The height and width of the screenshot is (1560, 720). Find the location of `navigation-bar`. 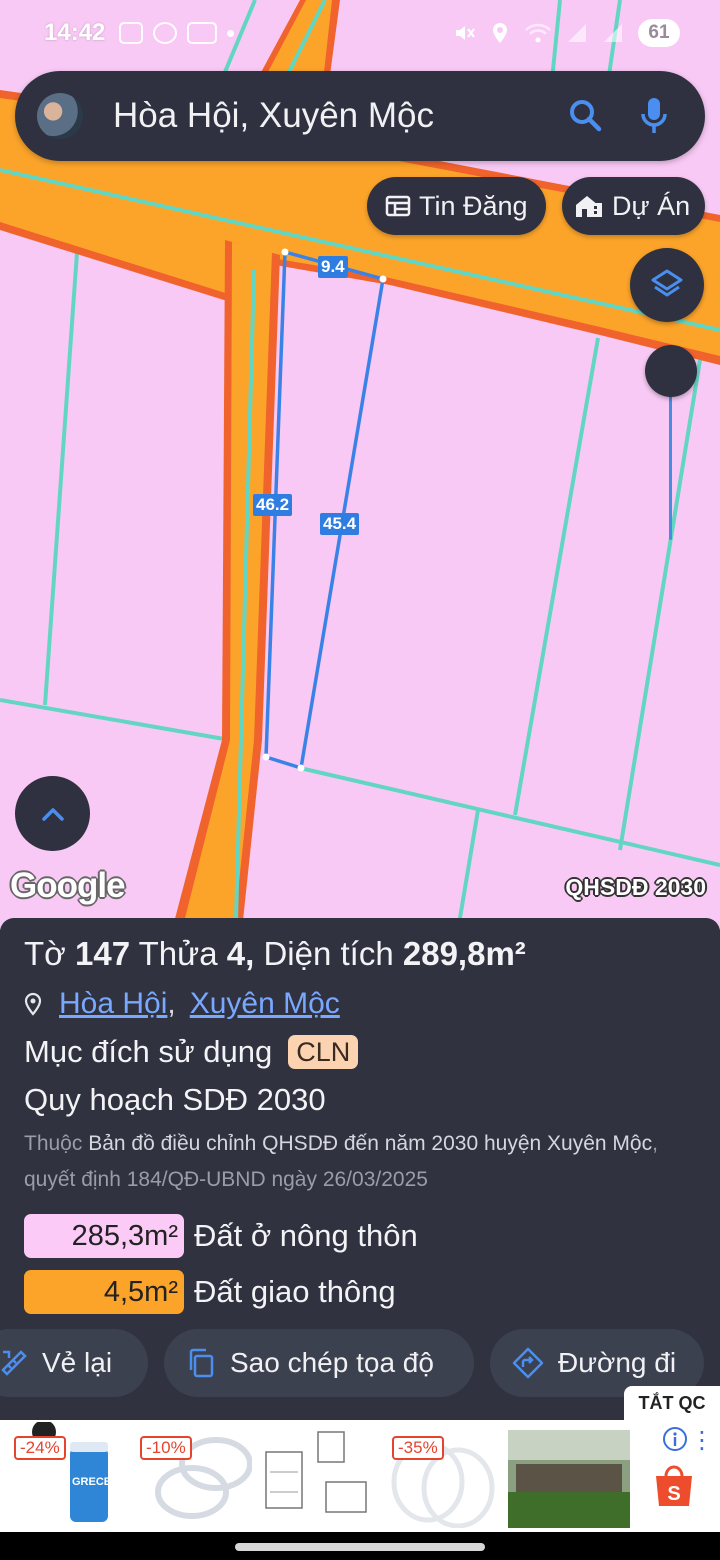

navigation-bar is located at coordinates (360, 1546).